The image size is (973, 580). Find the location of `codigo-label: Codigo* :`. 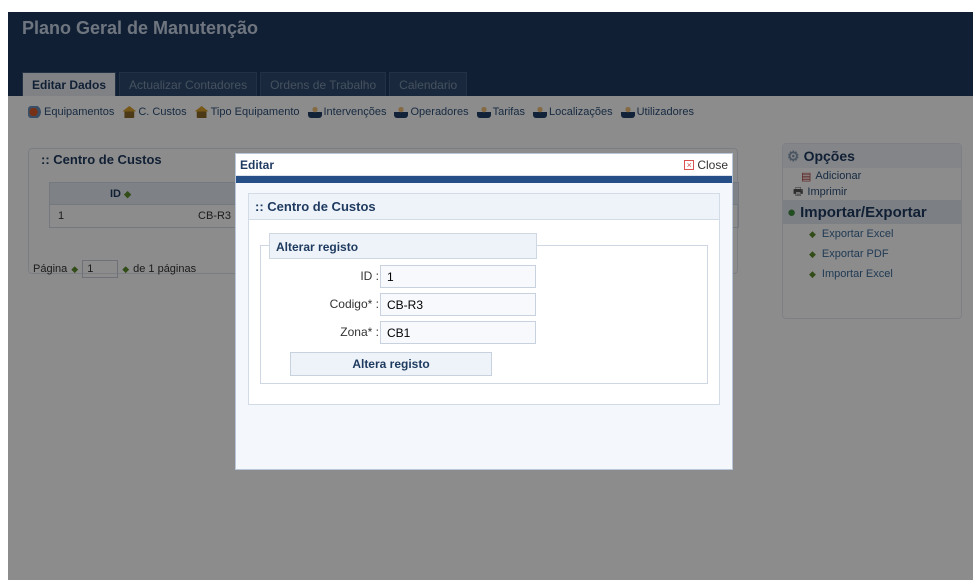

codigo-label: Codigo* : is located at coordinates (354, 304).